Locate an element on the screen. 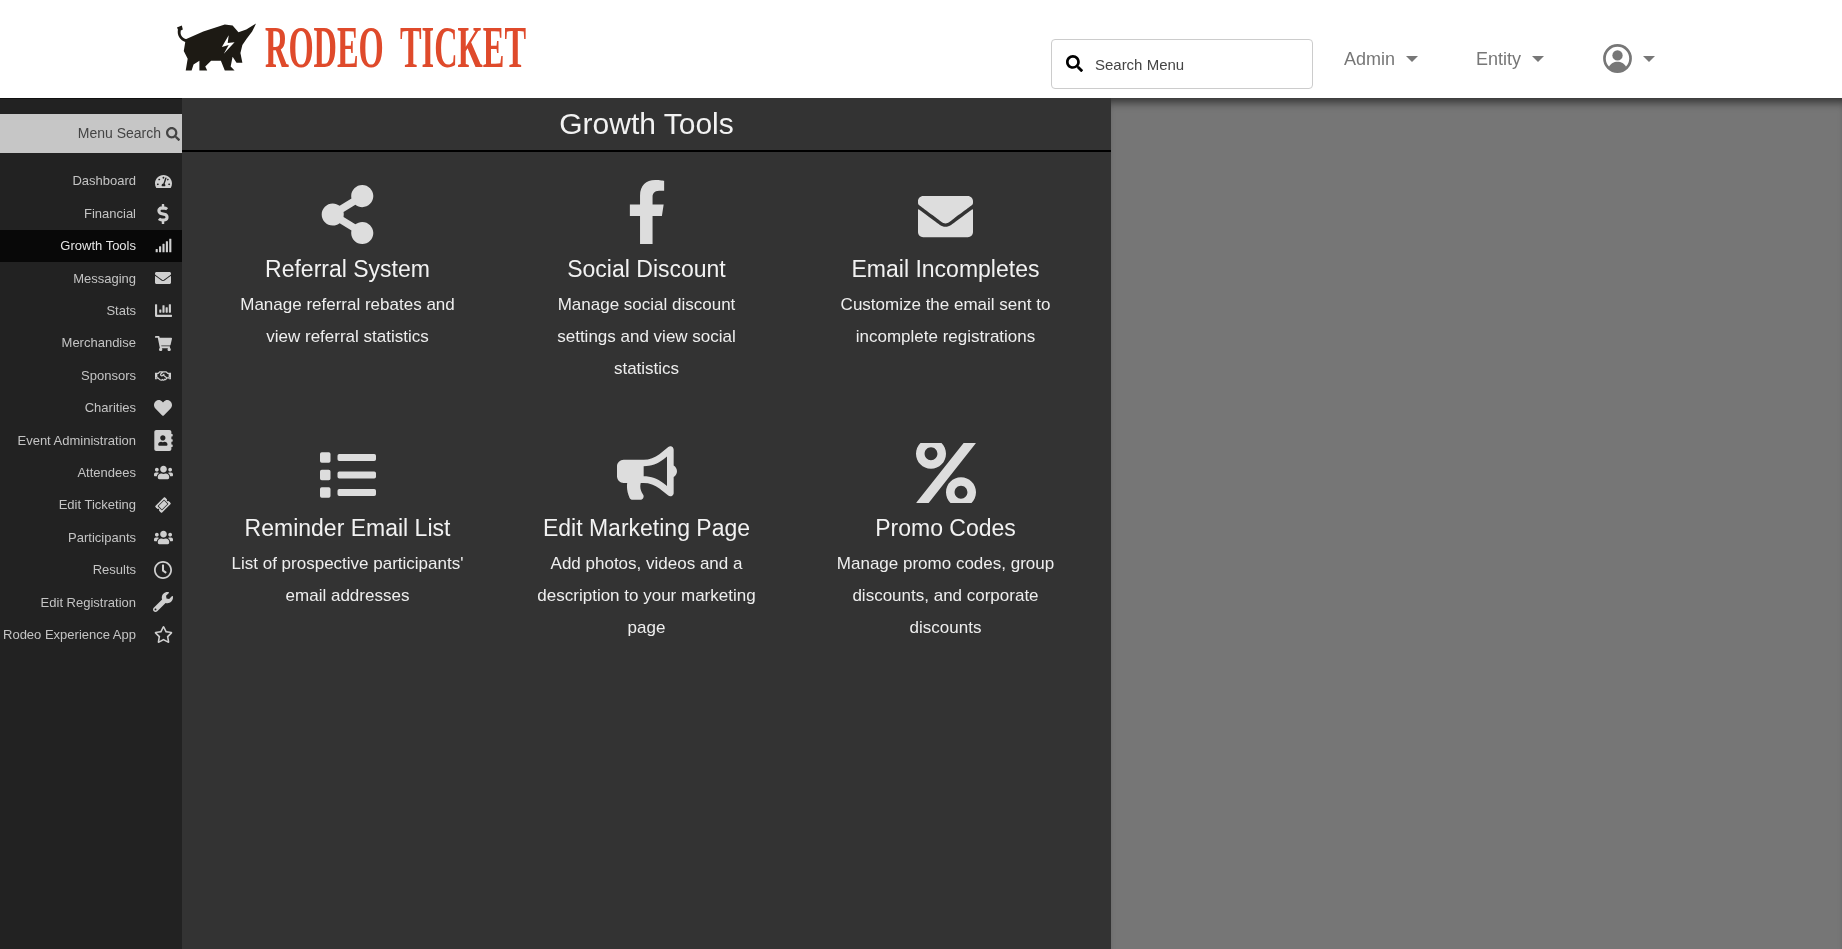 The width and height of the screenshot is (1842, 949). tool-description: Manage referral rebates and view referral statistics is located at coordinates (347, 321).